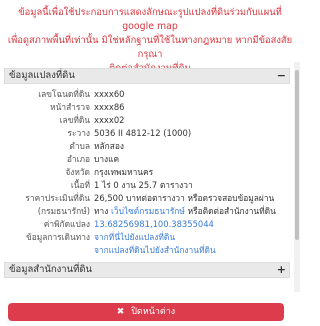  What do you see at coordinates (134, 237) in the screenshot?
I see `directions-to-land-link: จากที่นี่ไปยังแปลงที่ดิน` at bounding box center [134, 237].